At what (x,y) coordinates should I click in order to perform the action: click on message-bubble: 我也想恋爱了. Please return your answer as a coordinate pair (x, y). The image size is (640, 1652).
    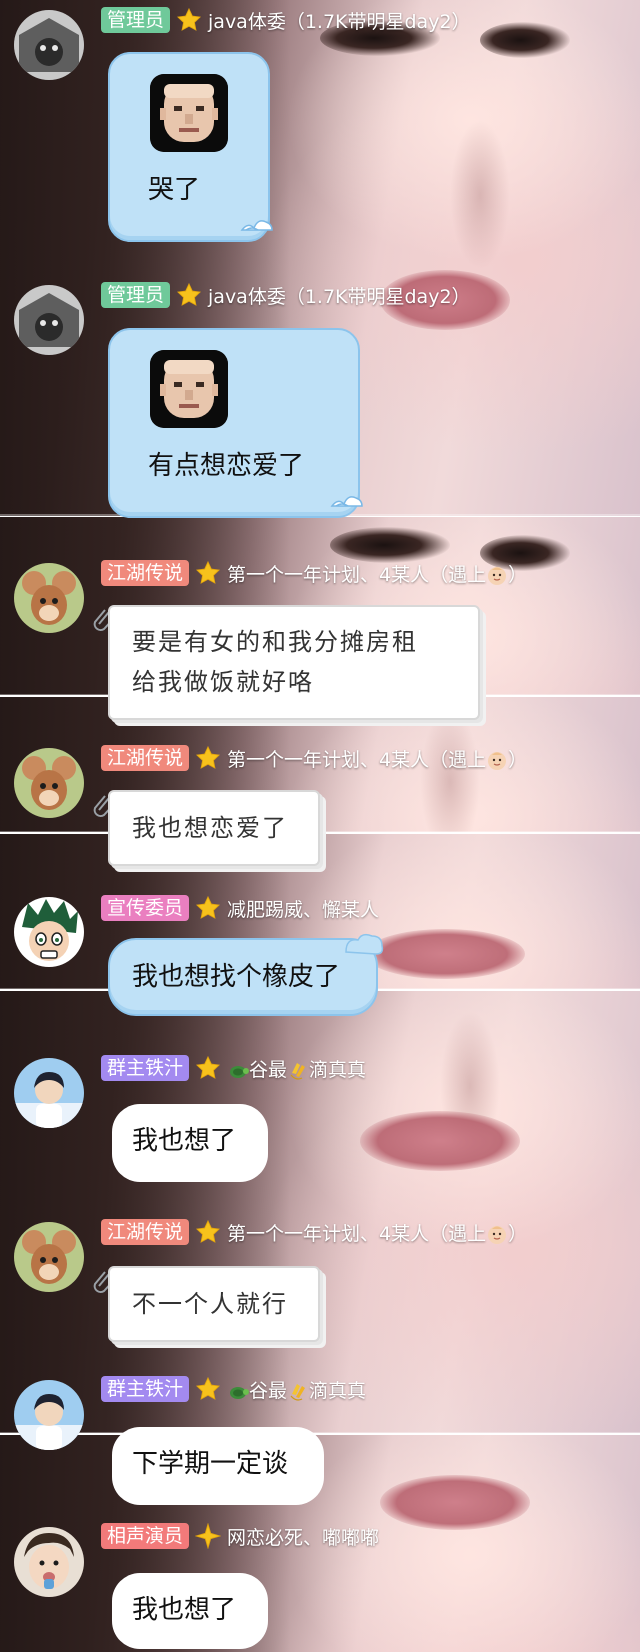
    Looking at the image, I should click on (214, 828).